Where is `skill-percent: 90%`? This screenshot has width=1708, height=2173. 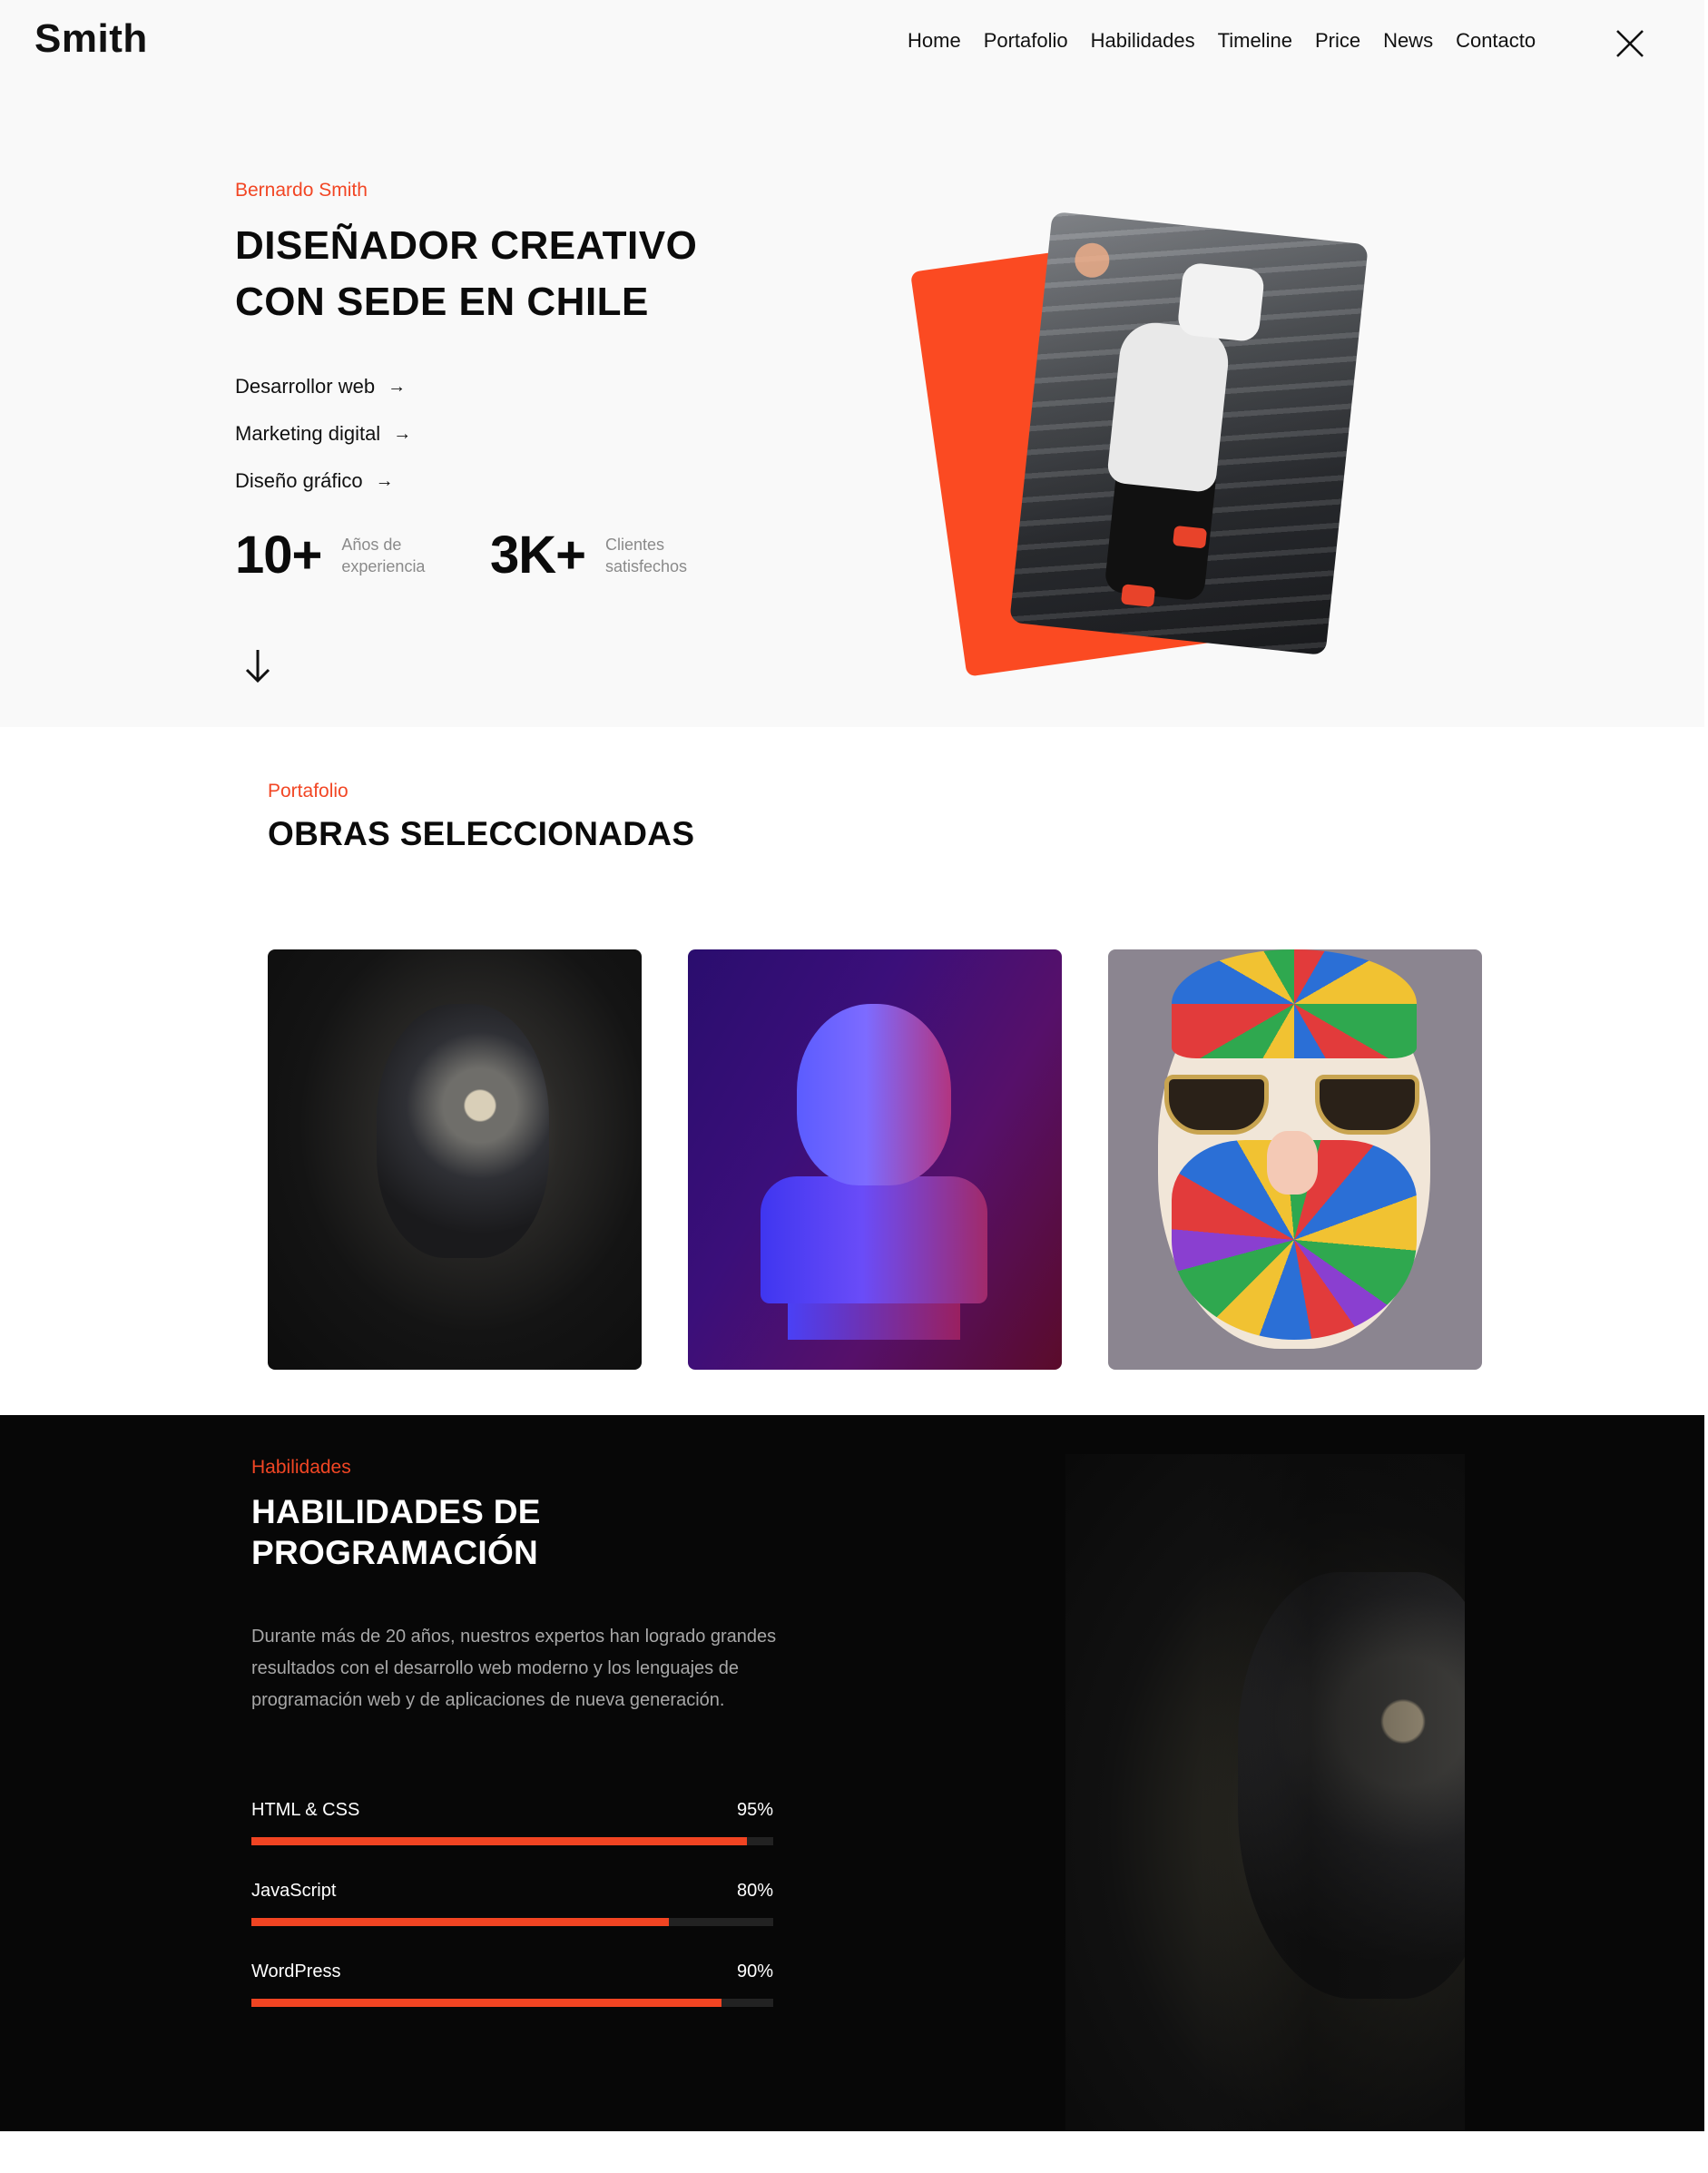
skill-percent: 90% is located at coordinates (754, 1971).